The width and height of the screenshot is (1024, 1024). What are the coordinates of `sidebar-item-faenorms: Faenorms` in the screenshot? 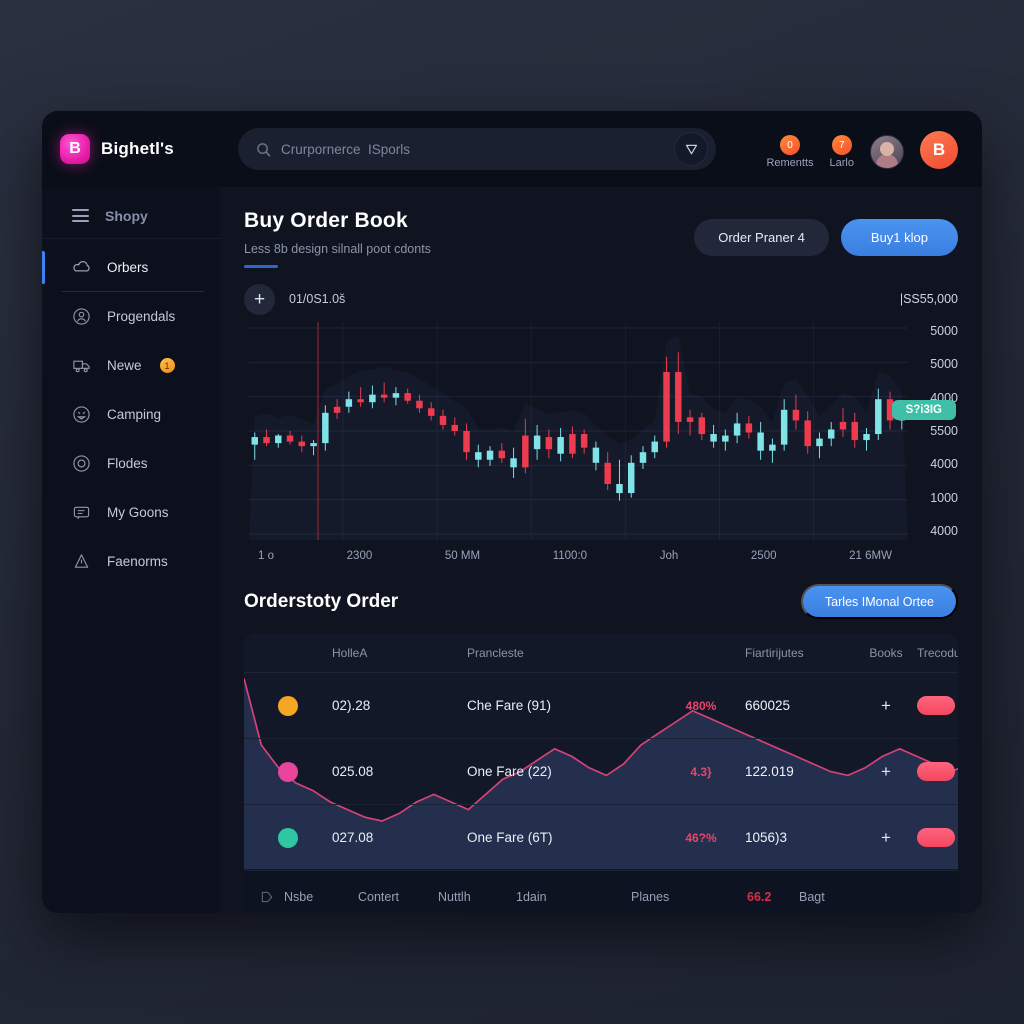 It's located at (131, 561).